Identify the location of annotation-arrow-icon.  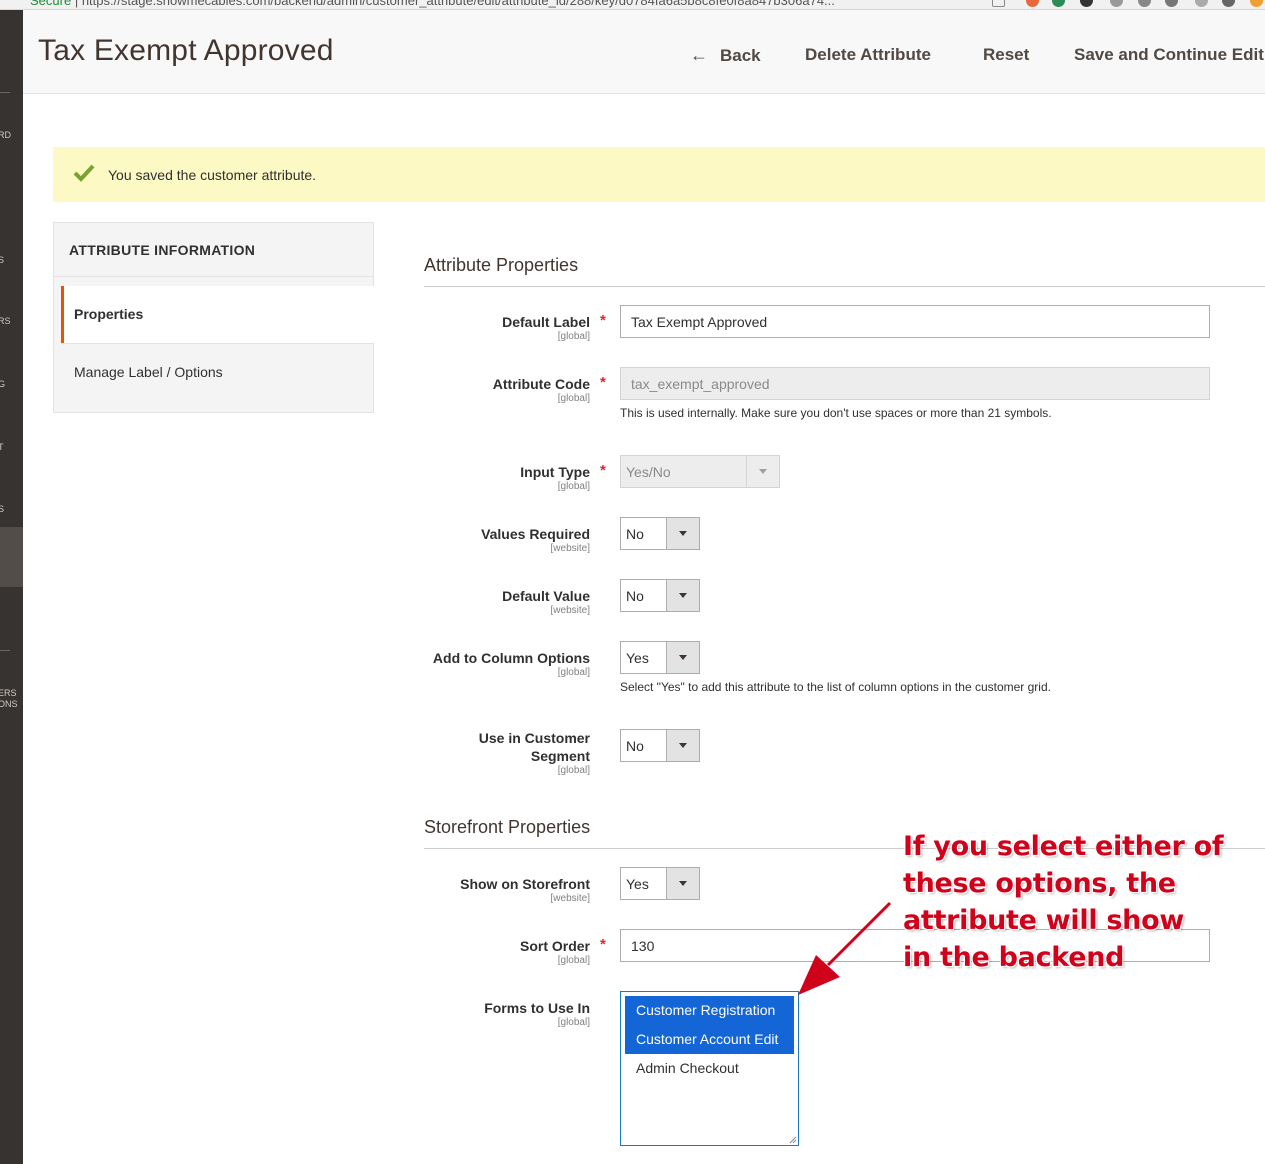
(845, 948).